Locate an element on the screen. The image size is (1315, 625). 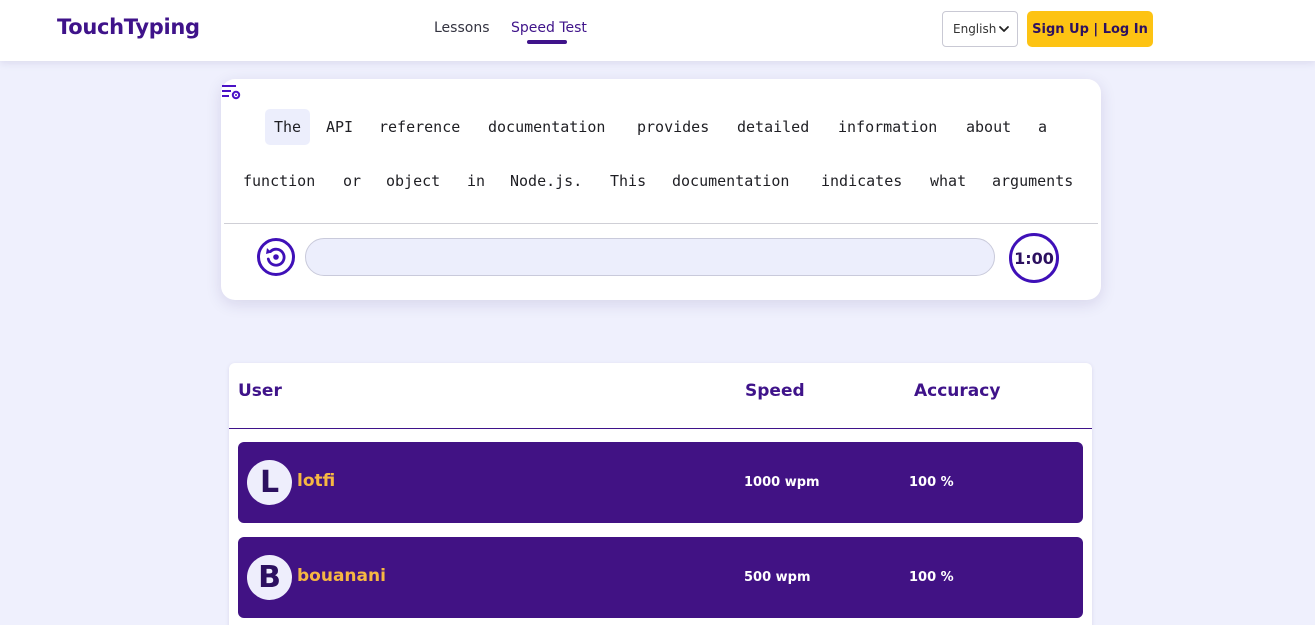
typing-word-current: The is located at coordinates (288, 127).